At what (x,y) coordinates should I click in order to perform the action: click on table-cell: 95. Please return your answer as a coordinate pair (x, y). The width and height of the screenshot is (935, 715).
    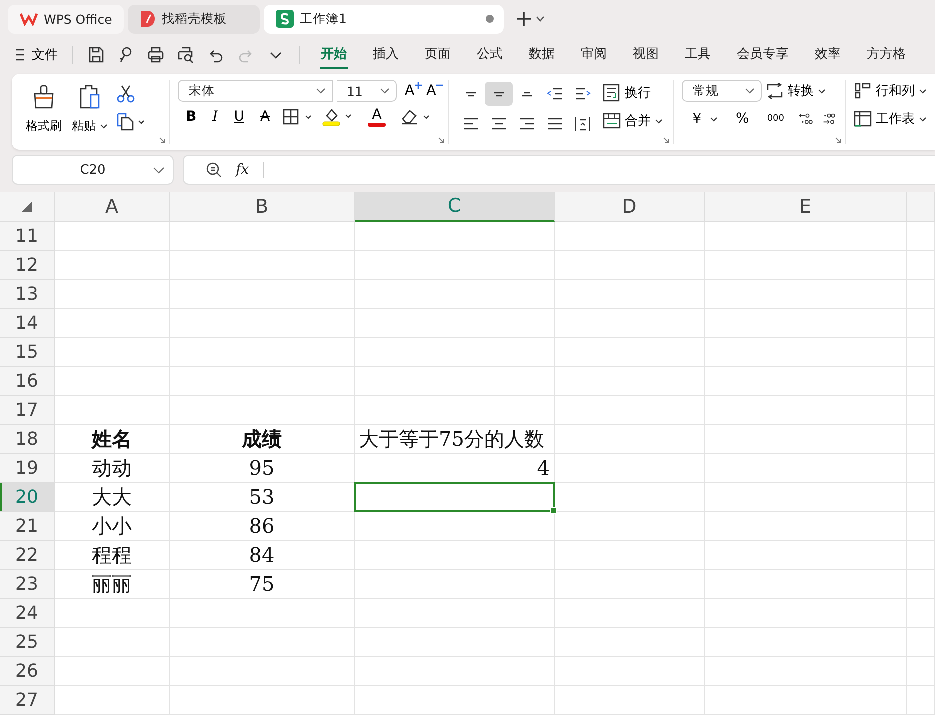
    Looking at the image, I should click on (262, 468).